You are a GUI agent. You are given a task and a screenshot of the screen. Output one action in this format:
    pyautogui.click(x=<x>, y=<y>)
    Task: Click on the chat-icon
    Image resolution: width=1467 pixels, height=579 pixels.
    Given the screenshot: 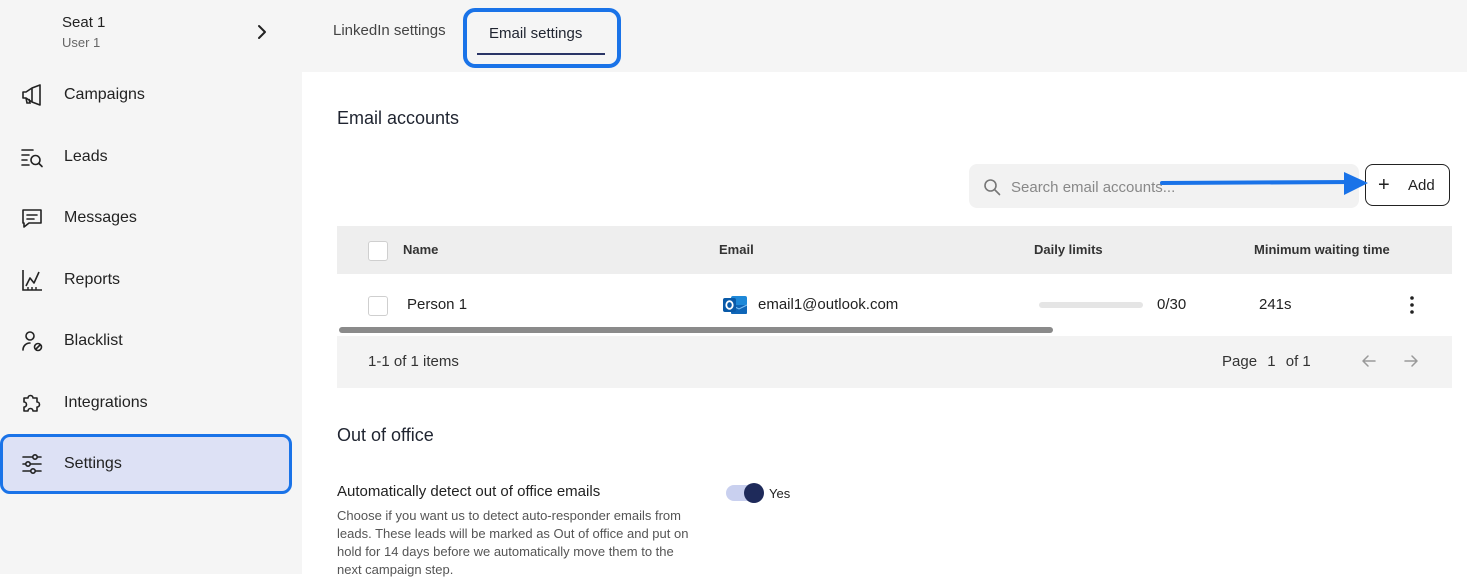 What is the action you would take?
    pyautogui.click(x=32, y=218)
    